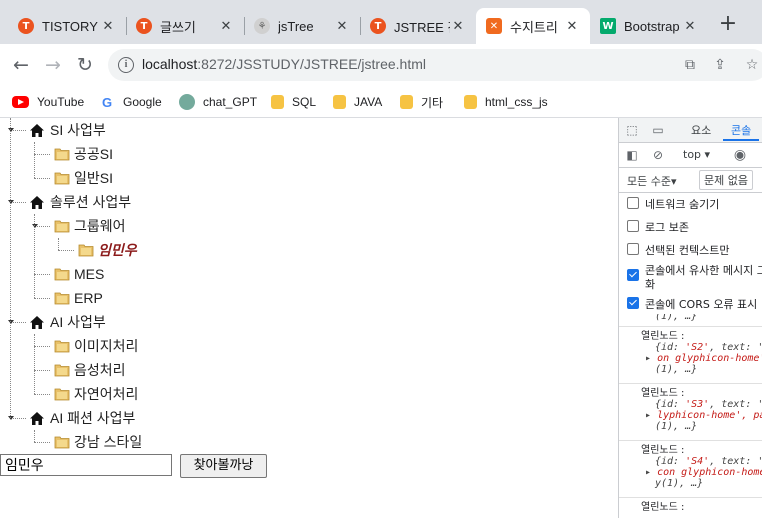  Describe the element at coordinates (79, 274) in the screenshot. I see `tree-node: MES` at that location.